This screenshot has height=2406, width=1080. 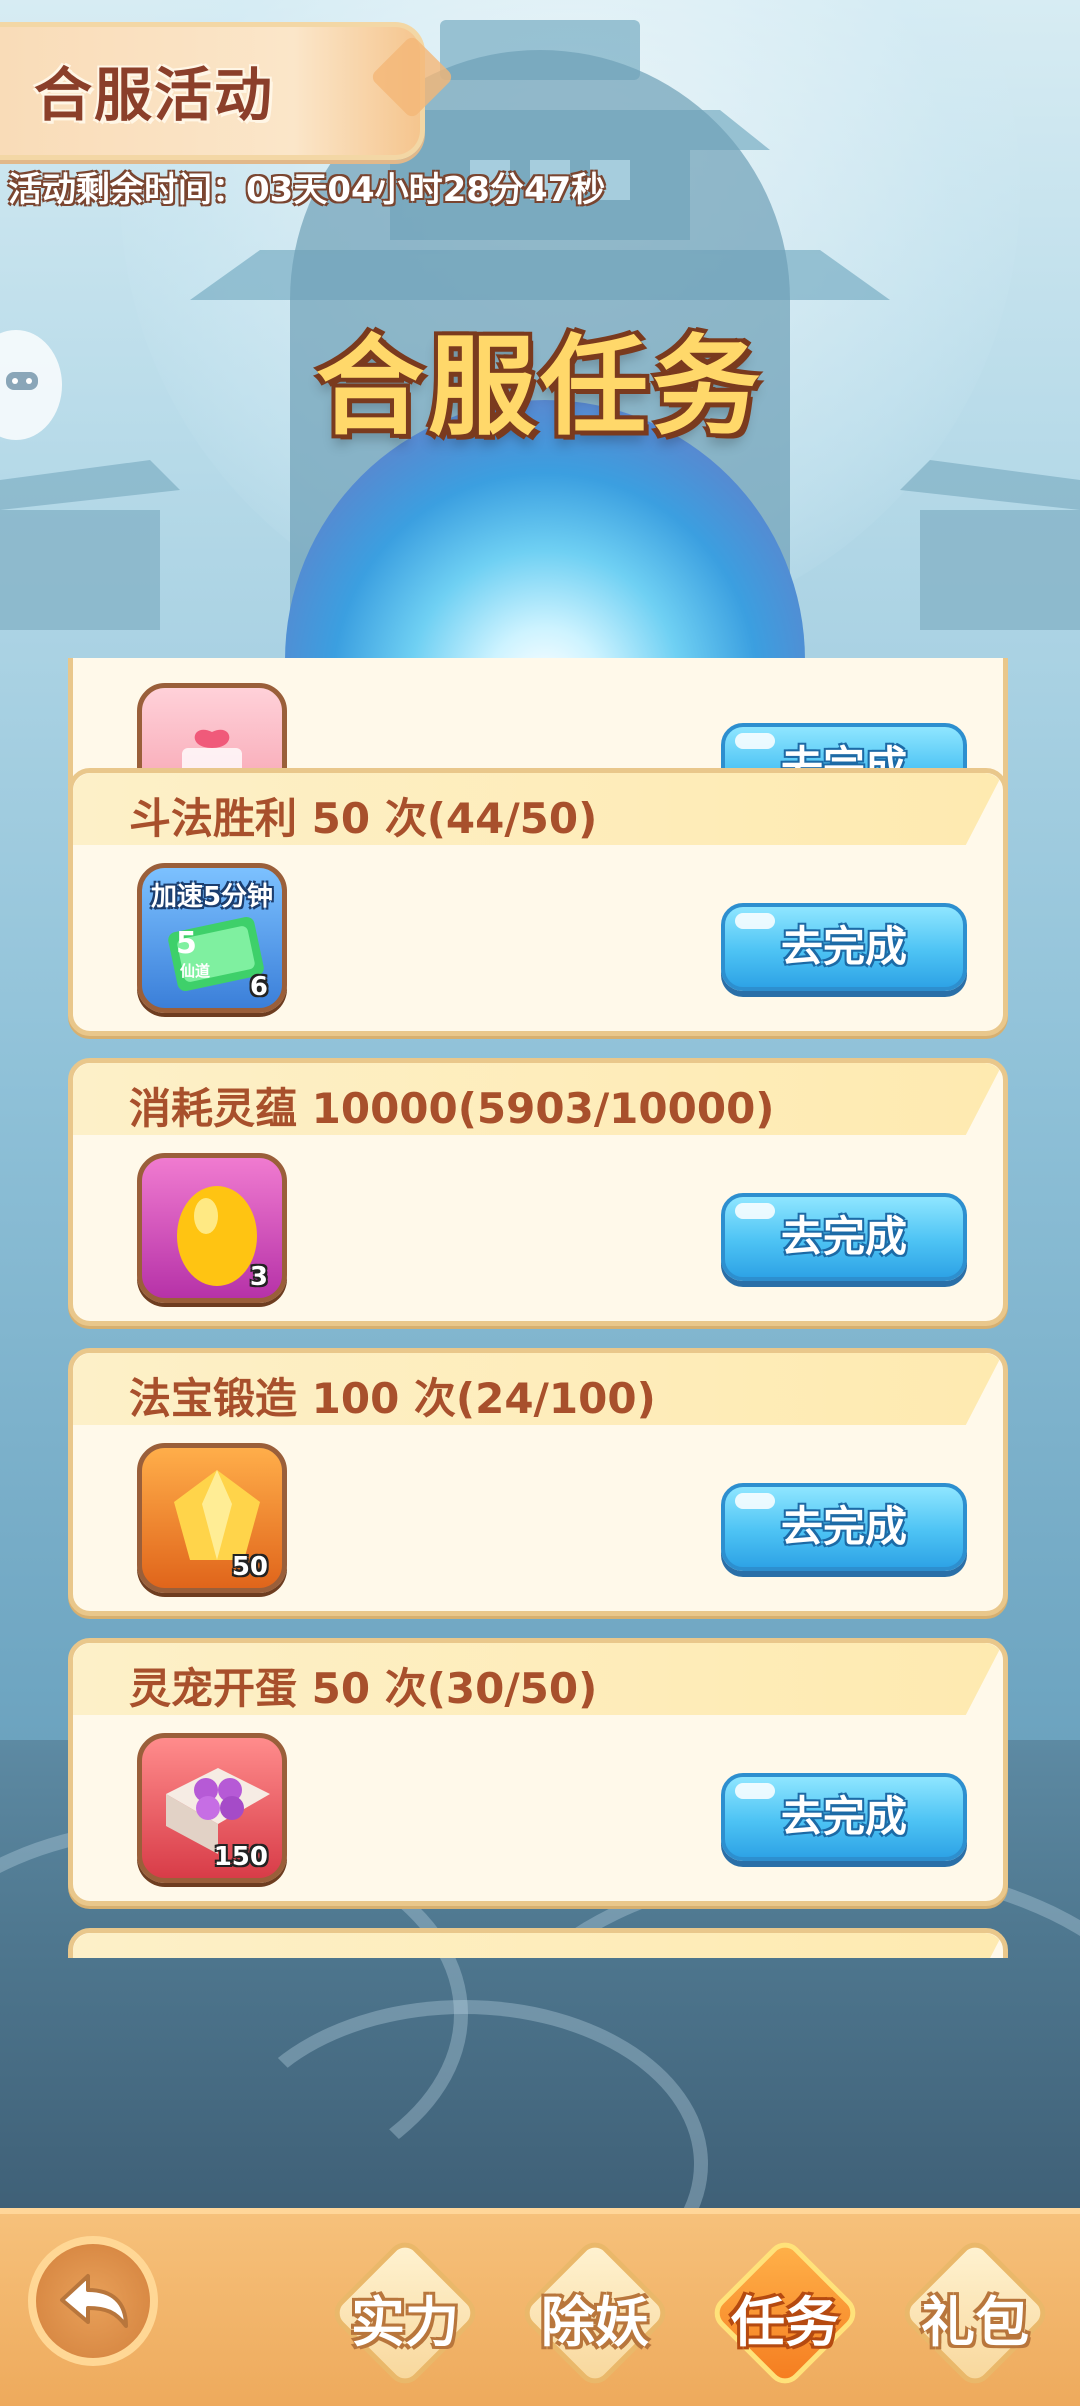 What do you see at coordinates (452, 1108) in the screenshot?
I see `task-title: 消耗灵蕴 10000(5903/10000)` at bounding box center [452, 1108].